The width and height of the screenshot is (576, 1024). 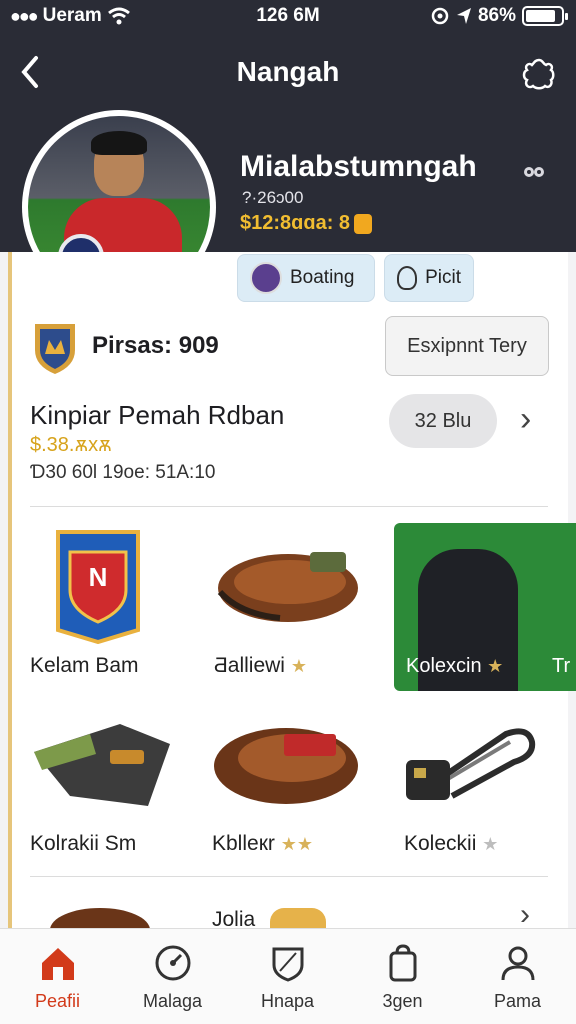 What do you see at coordinates (249, 665) in the screenshot?
I see `item-label-text: Ƌalliewi` at bounding box center [249, 665].